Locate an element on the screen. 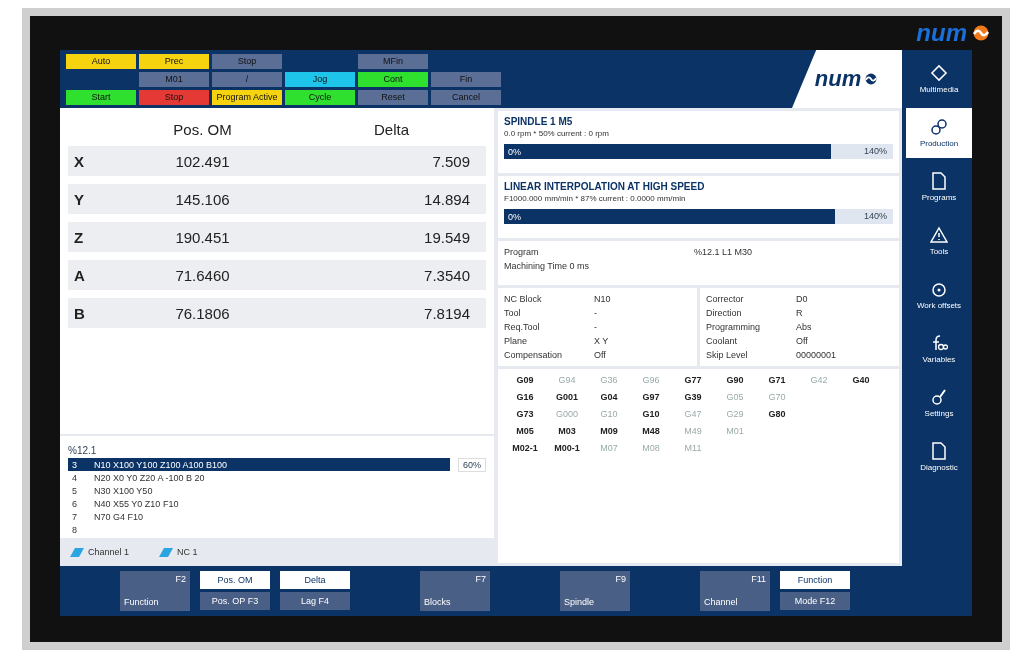 The width and height of the screenshot is (1032, 656). status-label: Compensation is located at coordinates (534, 355).